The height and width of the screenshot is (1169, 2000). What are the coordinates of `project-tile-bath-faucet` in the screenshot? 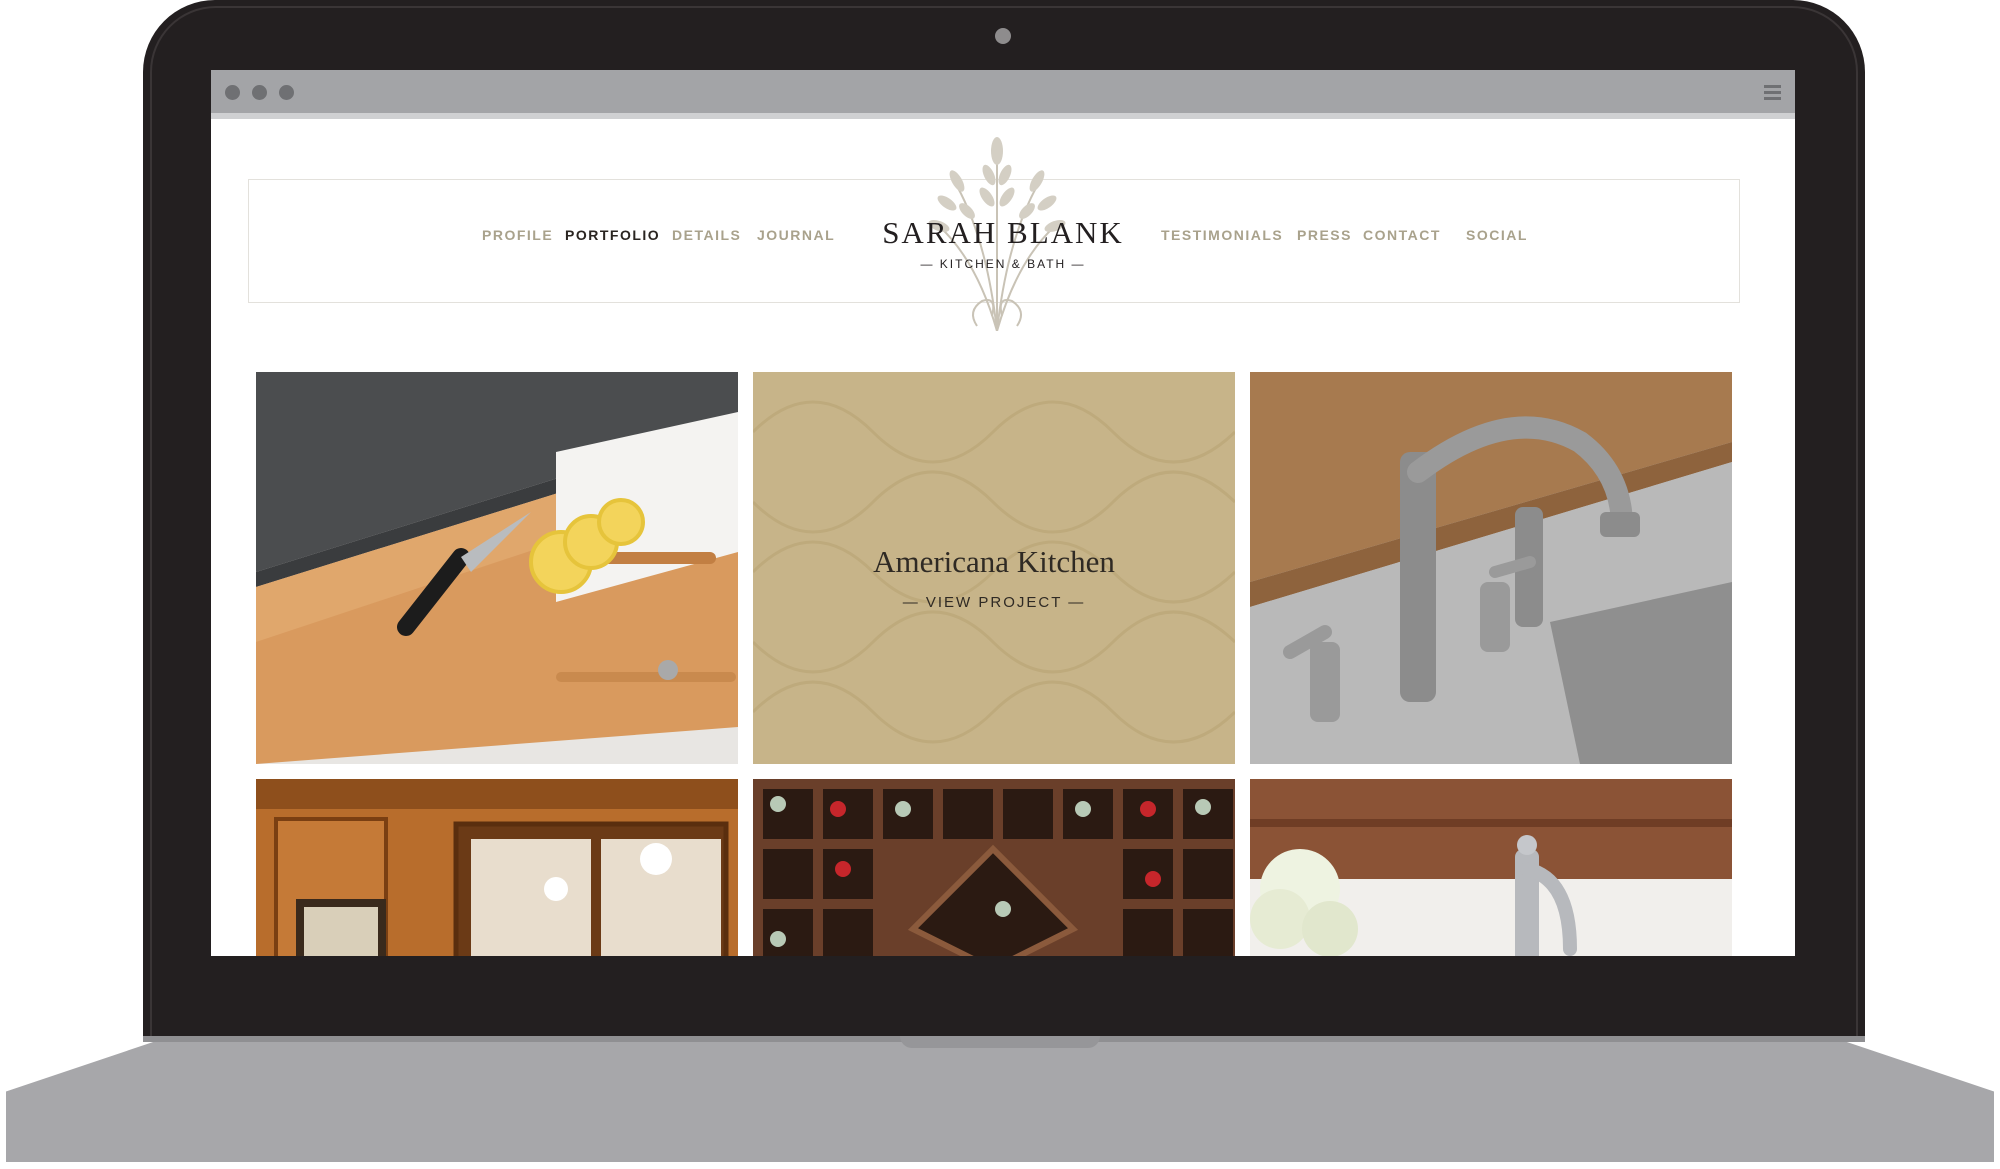 It's located at (1491, 867).